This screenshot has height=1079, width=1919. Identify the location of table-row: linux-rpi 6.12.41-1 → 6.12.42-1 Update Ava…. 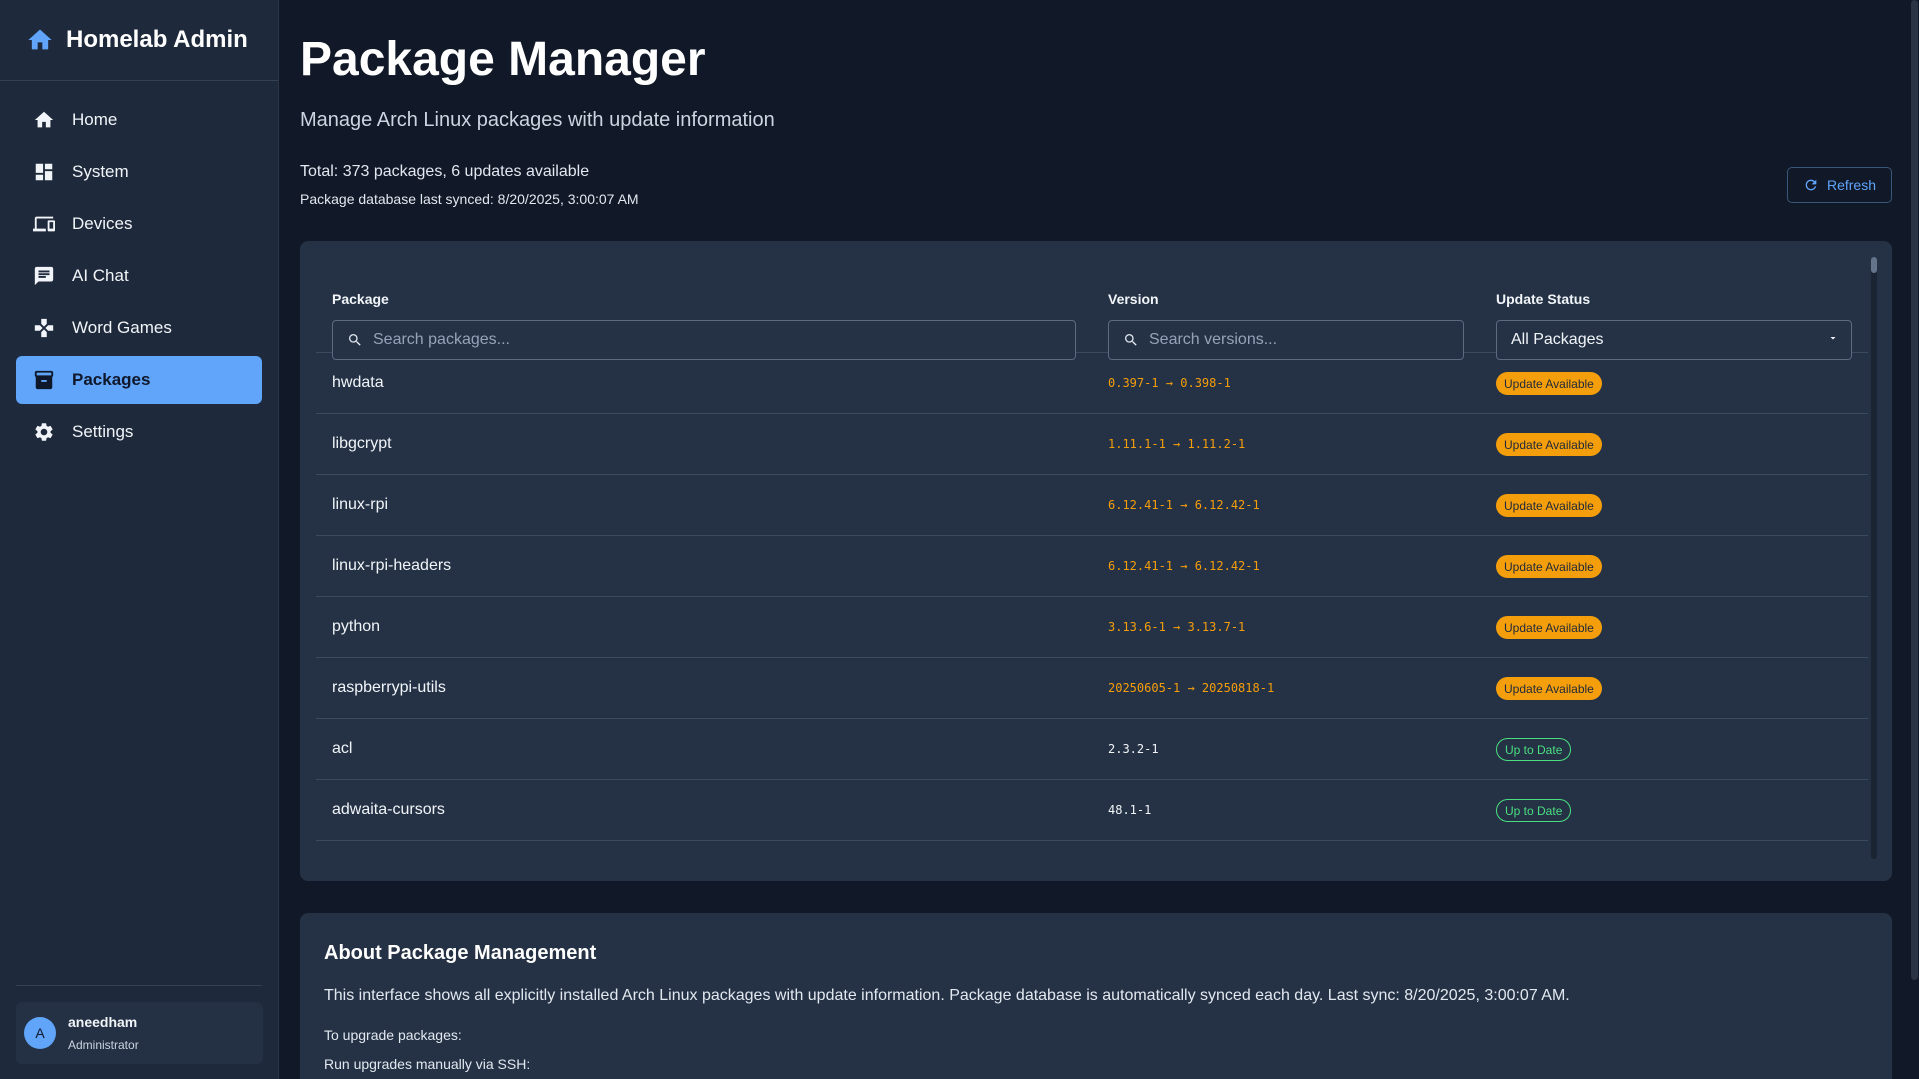
(1092, 505).